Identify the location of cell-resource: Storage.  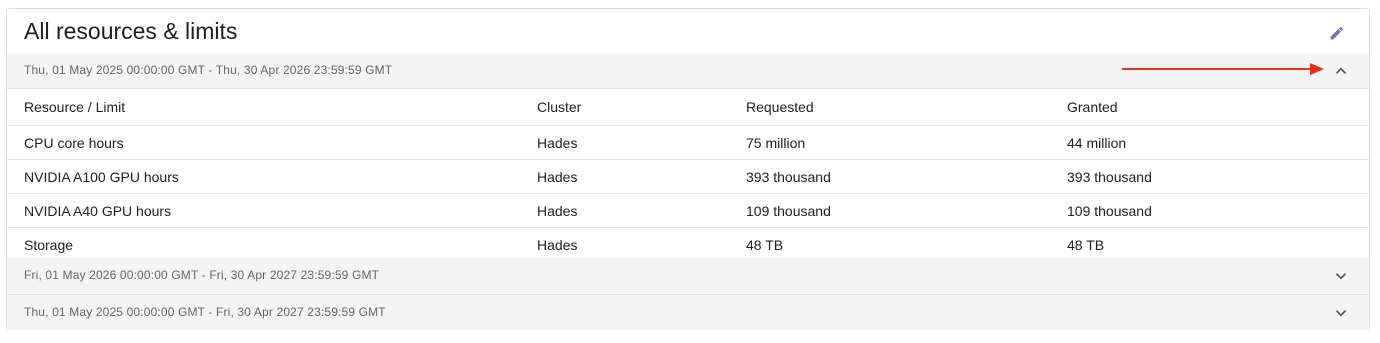
(49, 244).